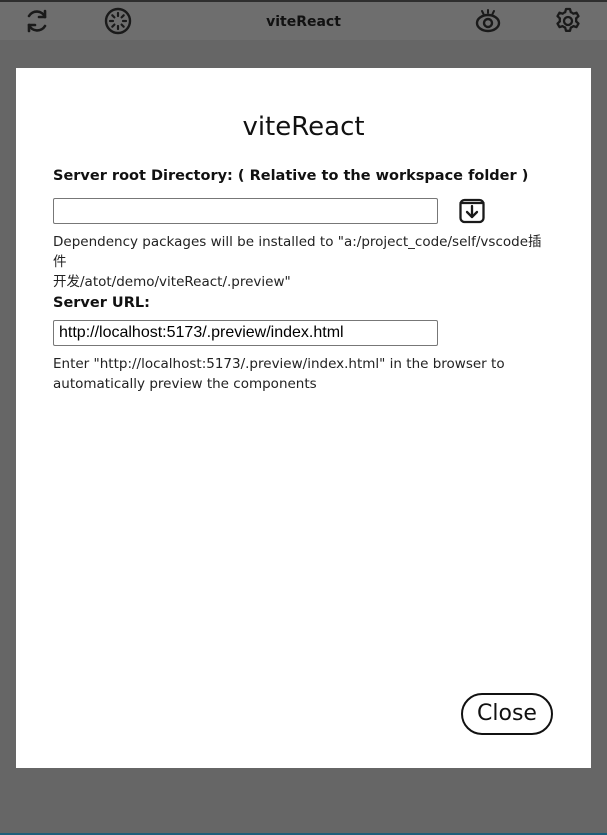 Image resolution: width=607 pixels, height=835 pixels. What do you see at coordinates (118, 21) in the screenshot?
I see `loading-spinner-icon` at bounding box center [118, 21].